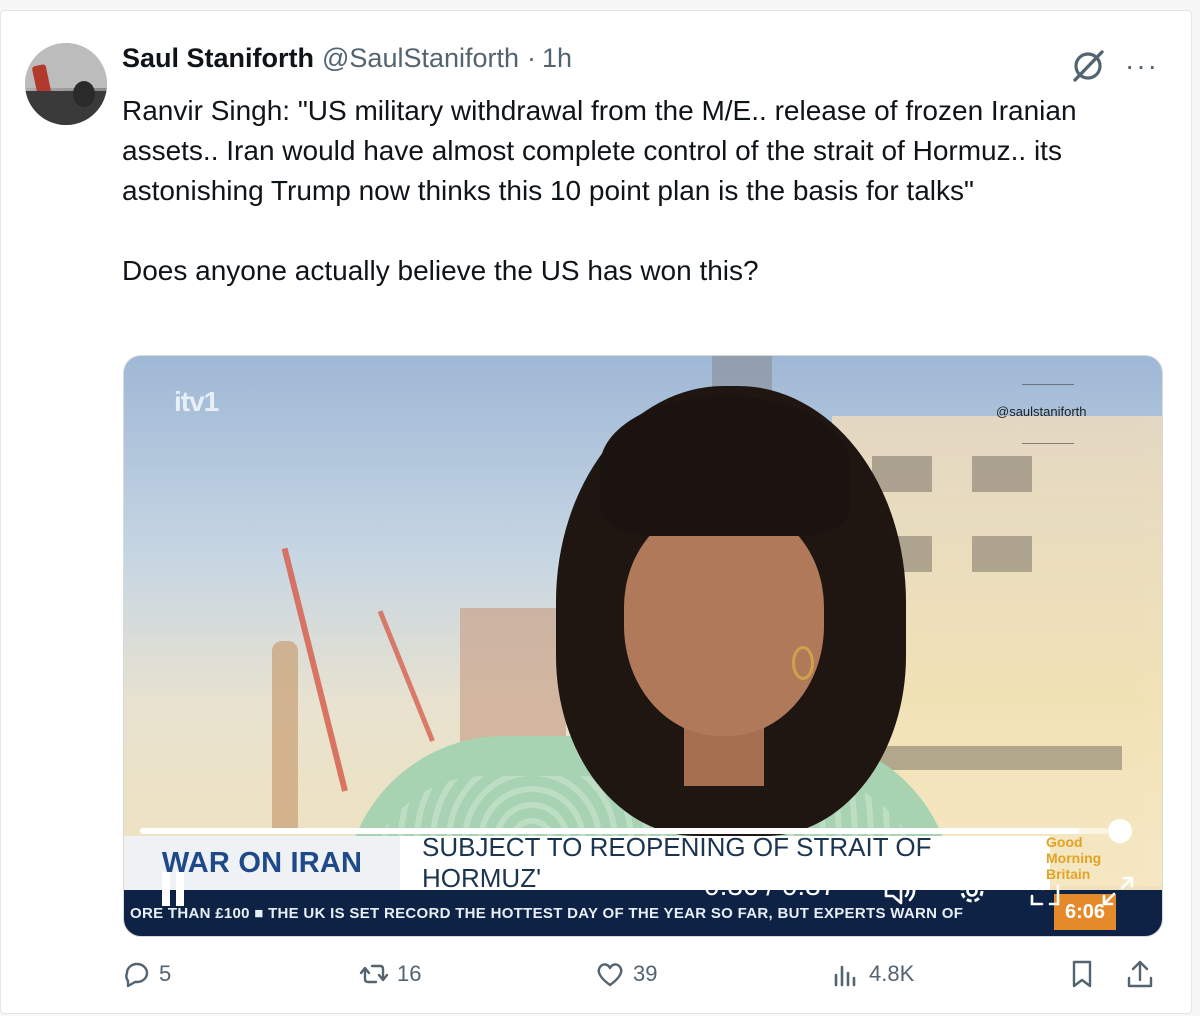  I want to click on analytics-icon, so click(845, 976).